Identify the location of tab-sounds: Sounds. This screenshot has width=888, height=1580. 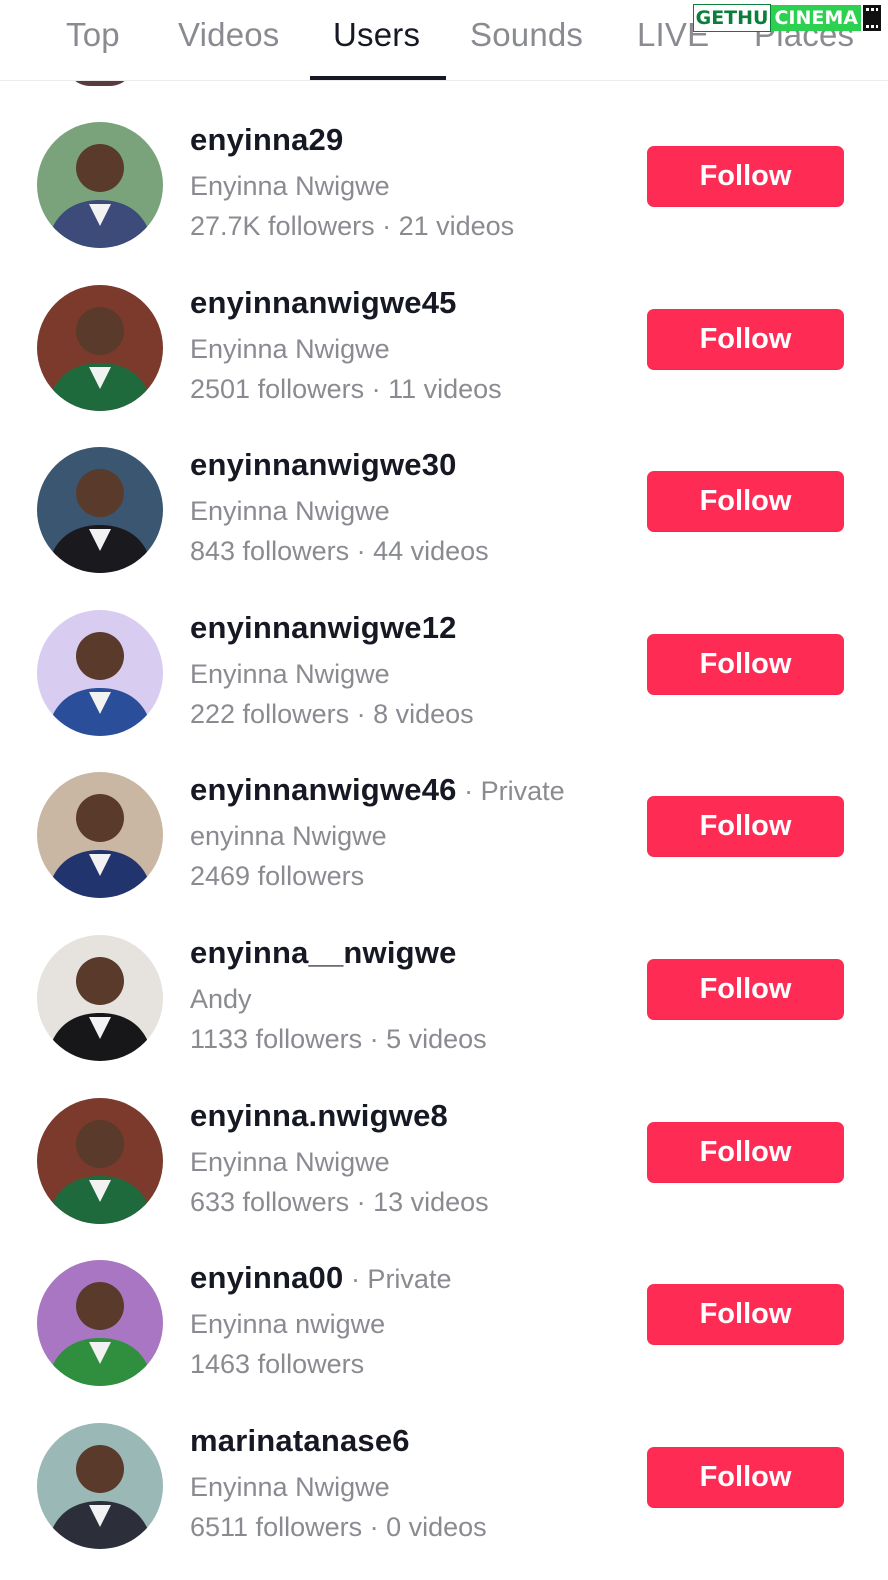
(526, 35).